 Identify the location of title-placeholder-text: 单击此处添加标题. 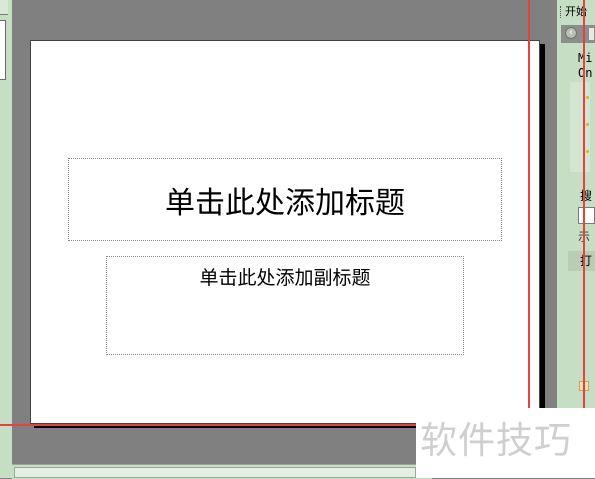
(285, 203).